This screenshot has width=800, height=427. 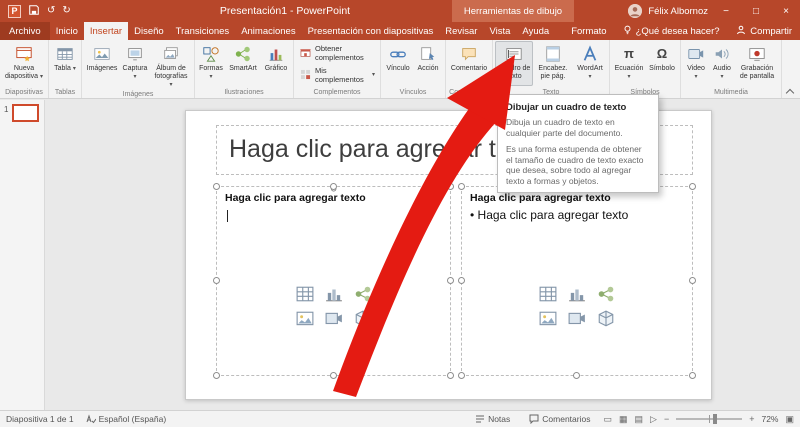 I want to click on slide-sorter-view-icon: ▦, so click(x=623, y=419).